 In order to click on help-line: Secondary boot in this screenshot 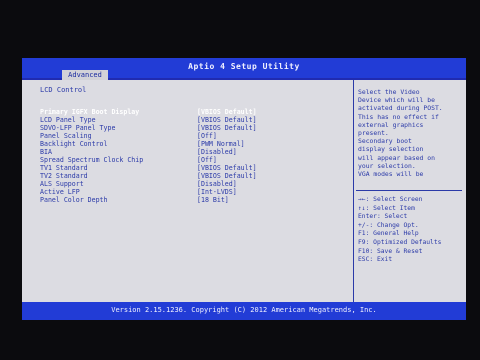, I will do `click(385, 141)`.